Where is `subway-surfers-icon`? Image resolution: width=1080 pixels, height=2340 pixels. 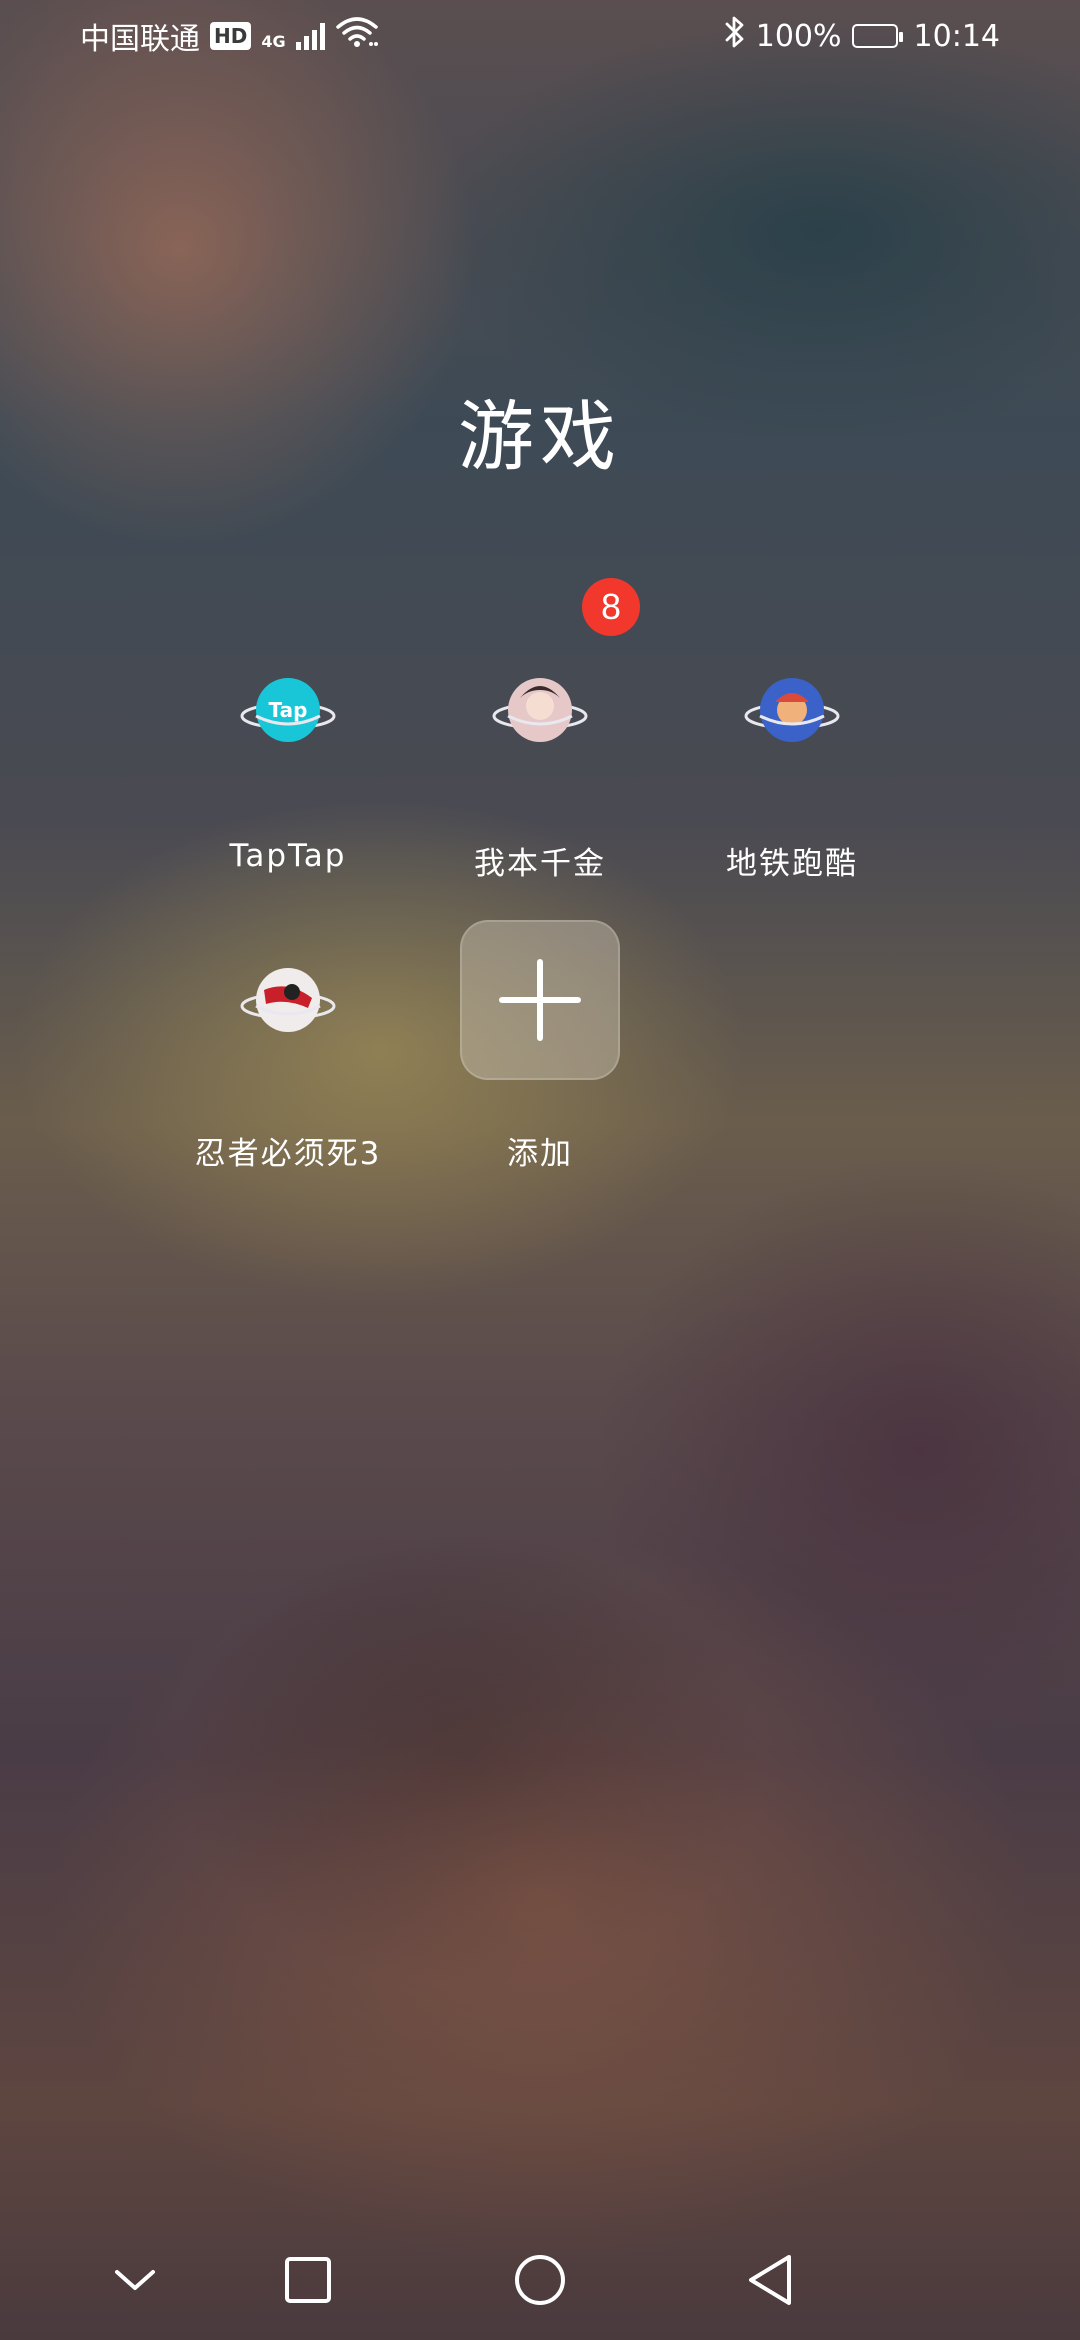
subway-surfers-icon is located at coordinates (792, 710).